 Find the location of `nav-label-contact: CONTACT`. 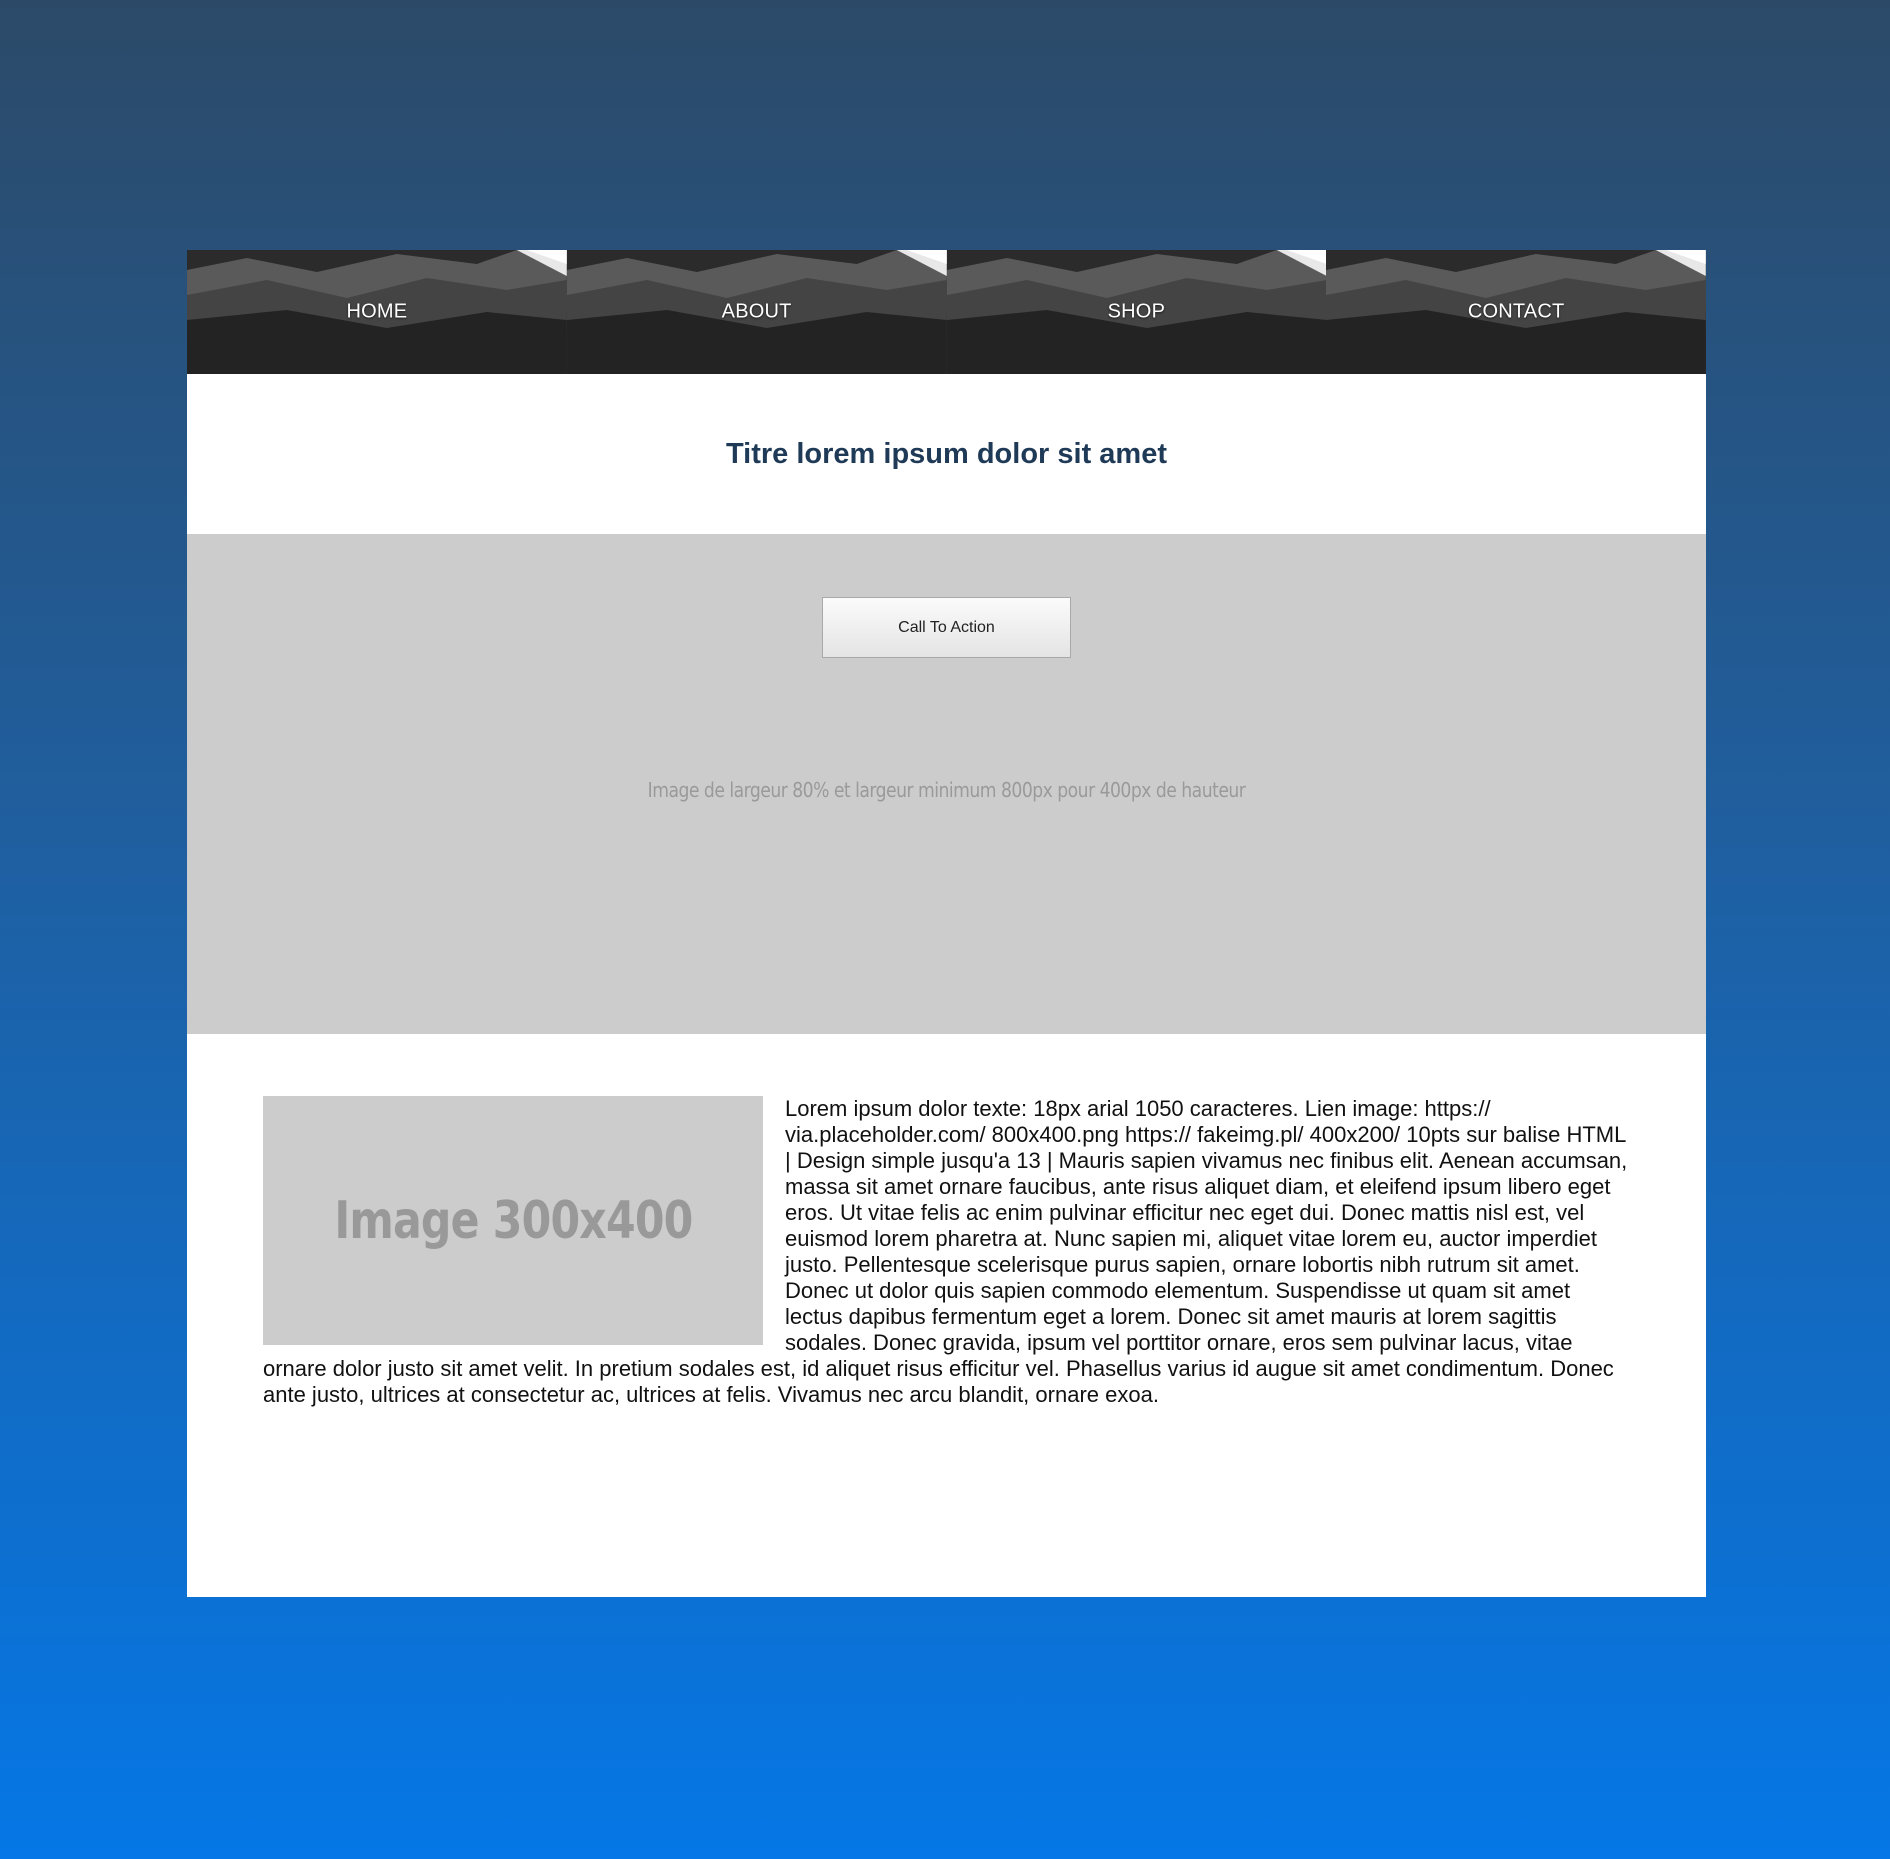

nav-label-contact: CONTACT is located at coordinates (1516, 311).